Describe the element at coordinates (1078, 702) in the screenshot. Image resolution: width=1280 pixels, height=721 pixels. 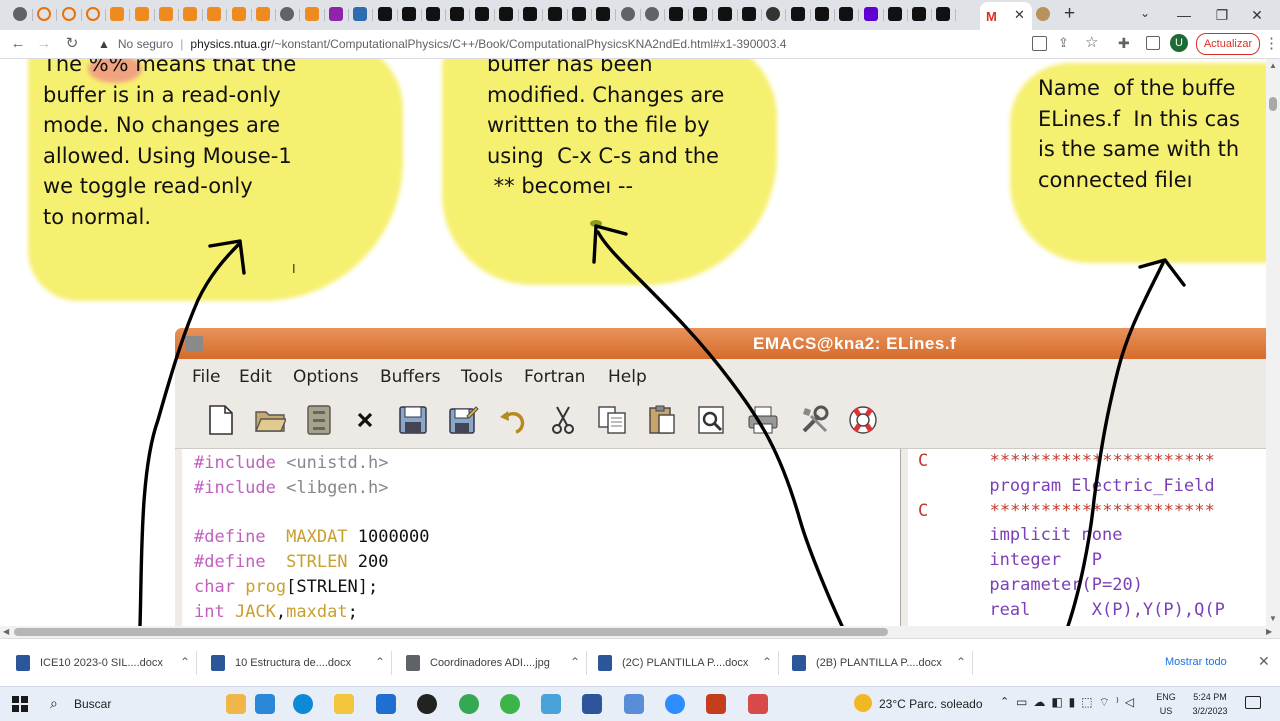
I see `tray-system-icons: ▭☁◧▮⬚⌔⁾◁` at that location.